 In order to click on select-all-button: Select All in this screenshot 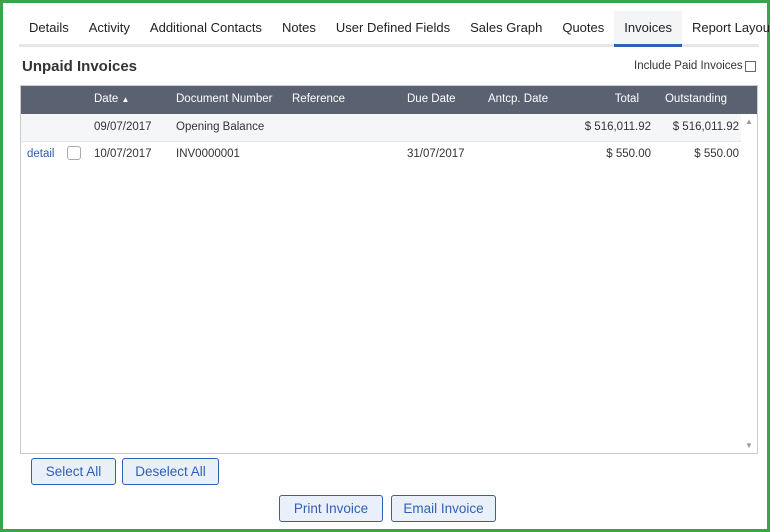, I will do `click(73, 471)`.